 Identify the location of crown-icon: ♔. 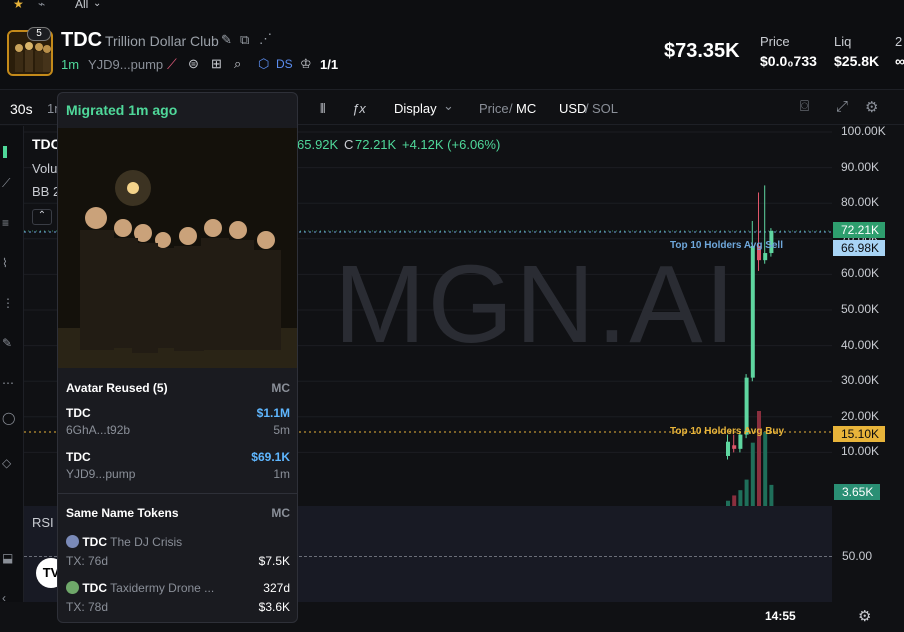
(306, 63).